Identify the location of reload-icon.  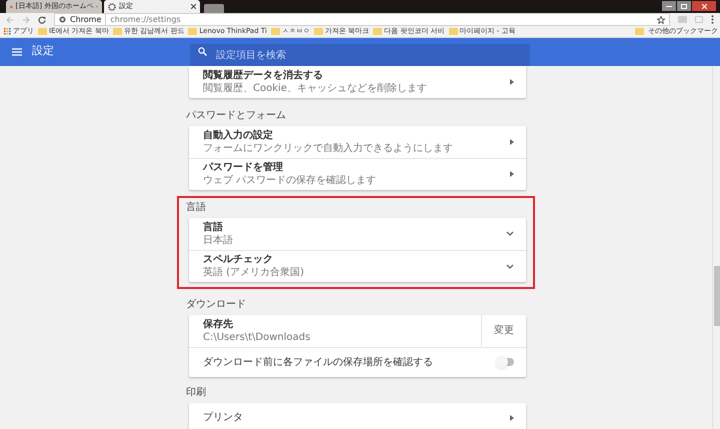
(42, 20).